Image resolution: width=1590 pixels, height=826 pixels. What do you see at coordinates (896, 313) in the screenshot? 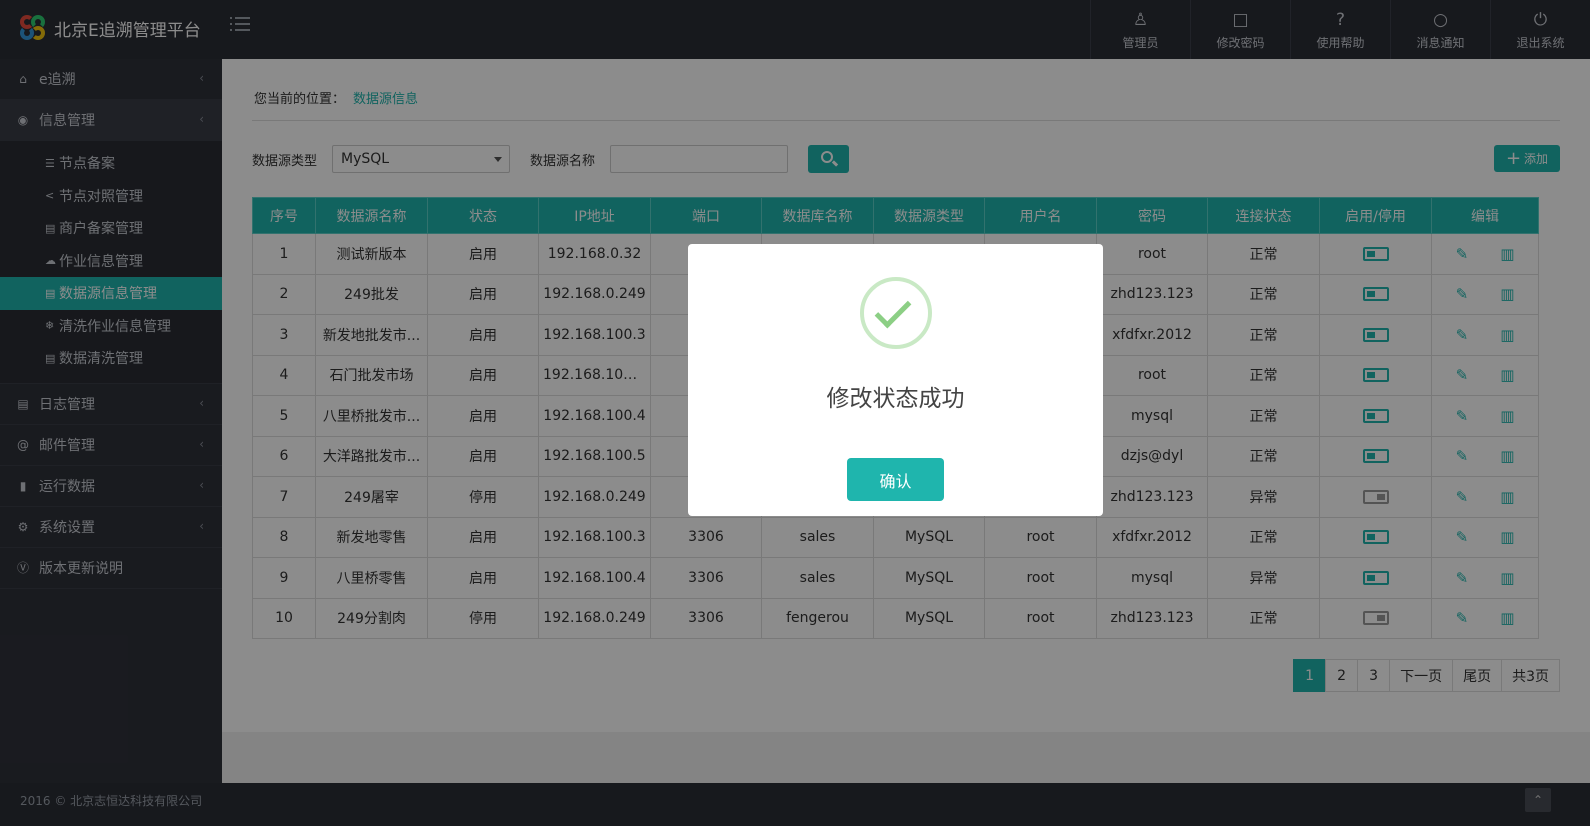
I see `success-check-icon` at bounding box center [896, 313].